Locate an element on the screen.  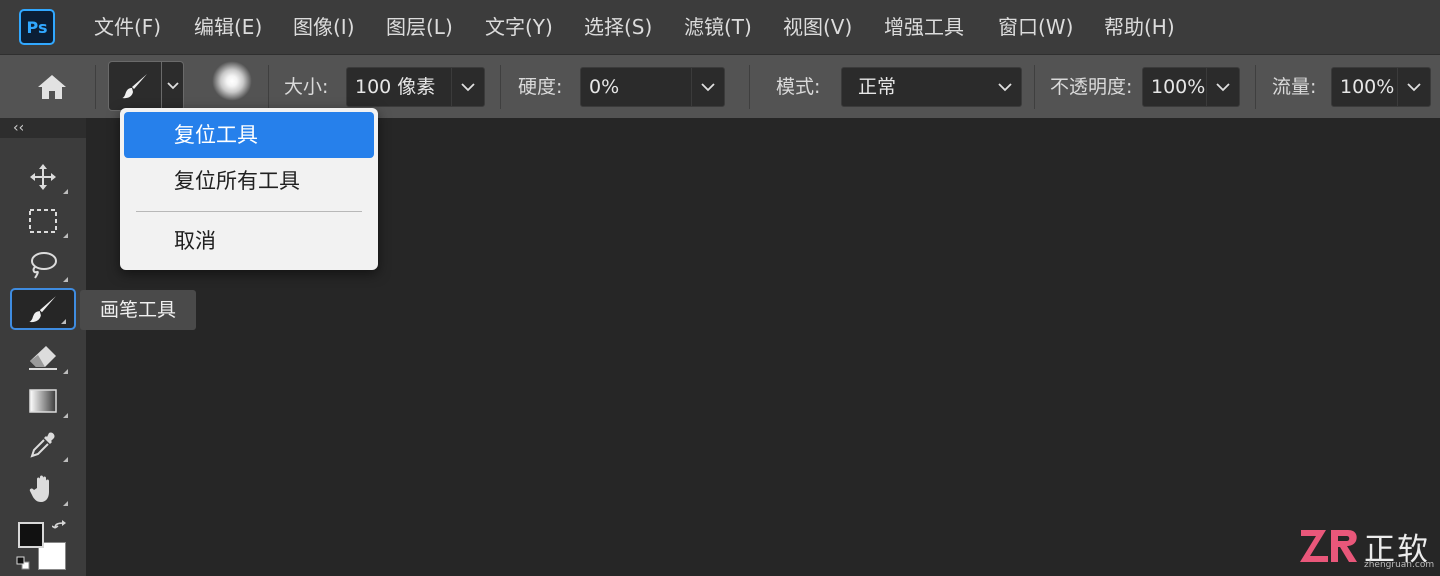
flow-value: 100% is located at coordinates (1367, 87).